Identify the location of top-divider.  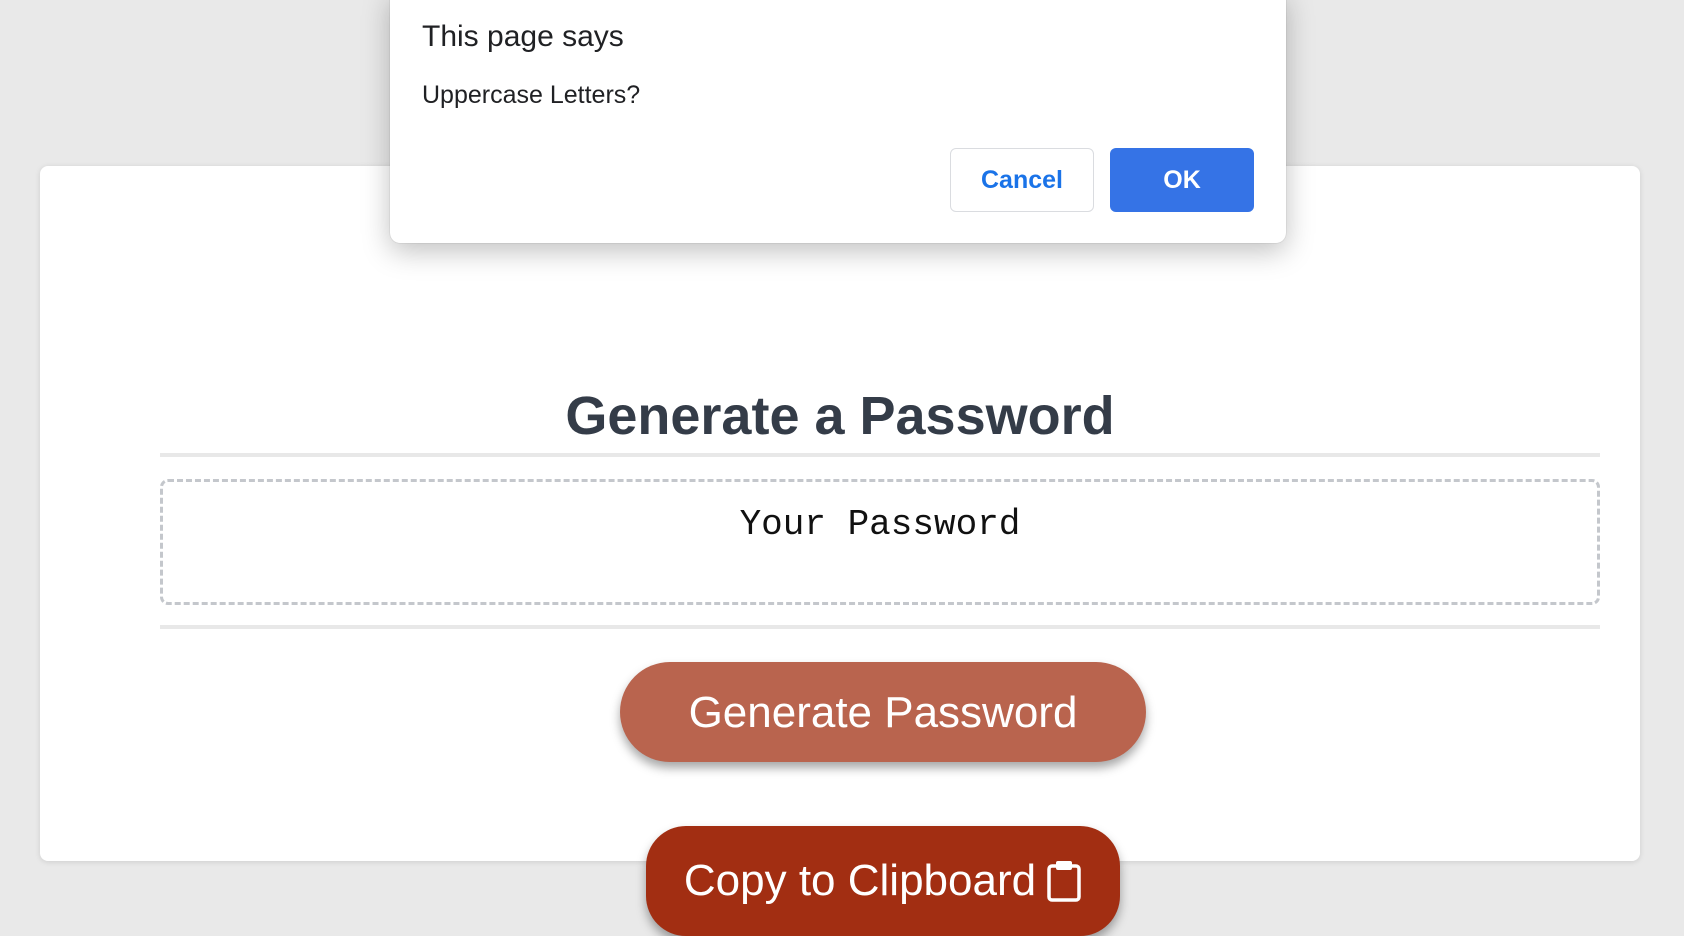
(880, 455).